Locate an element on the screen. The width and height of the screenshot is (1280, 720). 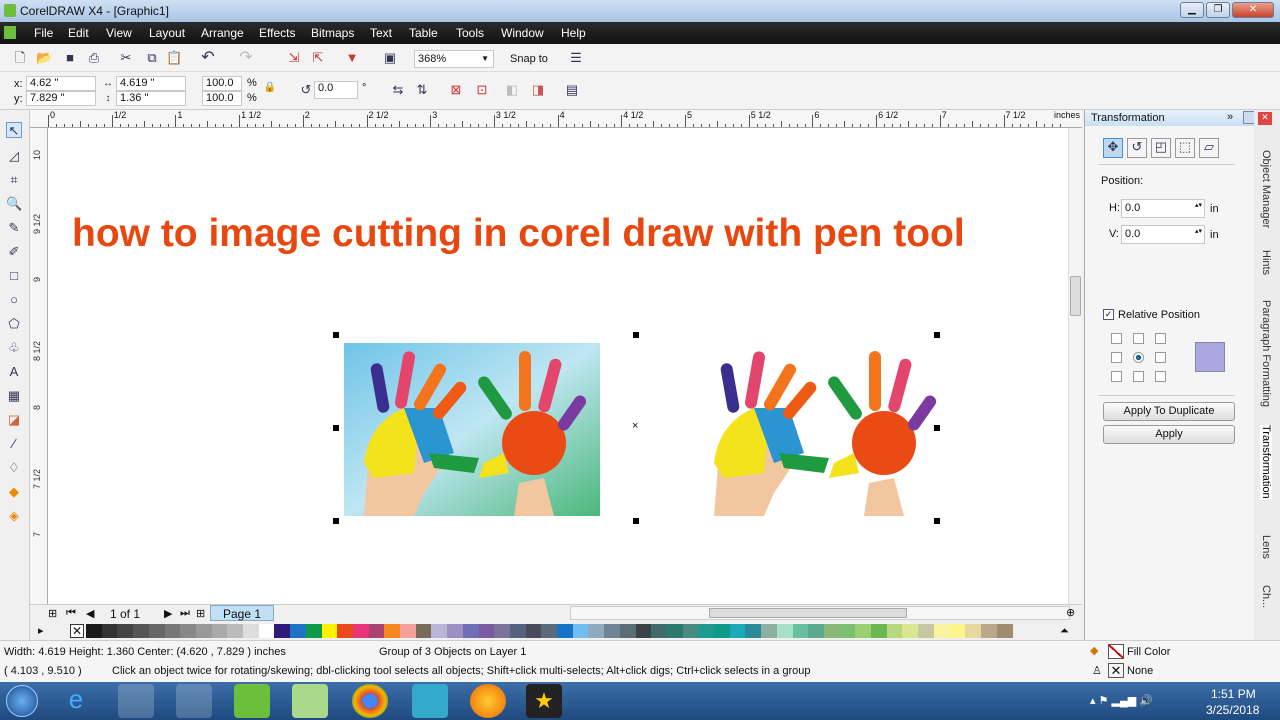
relative-position-checkbox: ✓ is located at coordinates (1108, 314).